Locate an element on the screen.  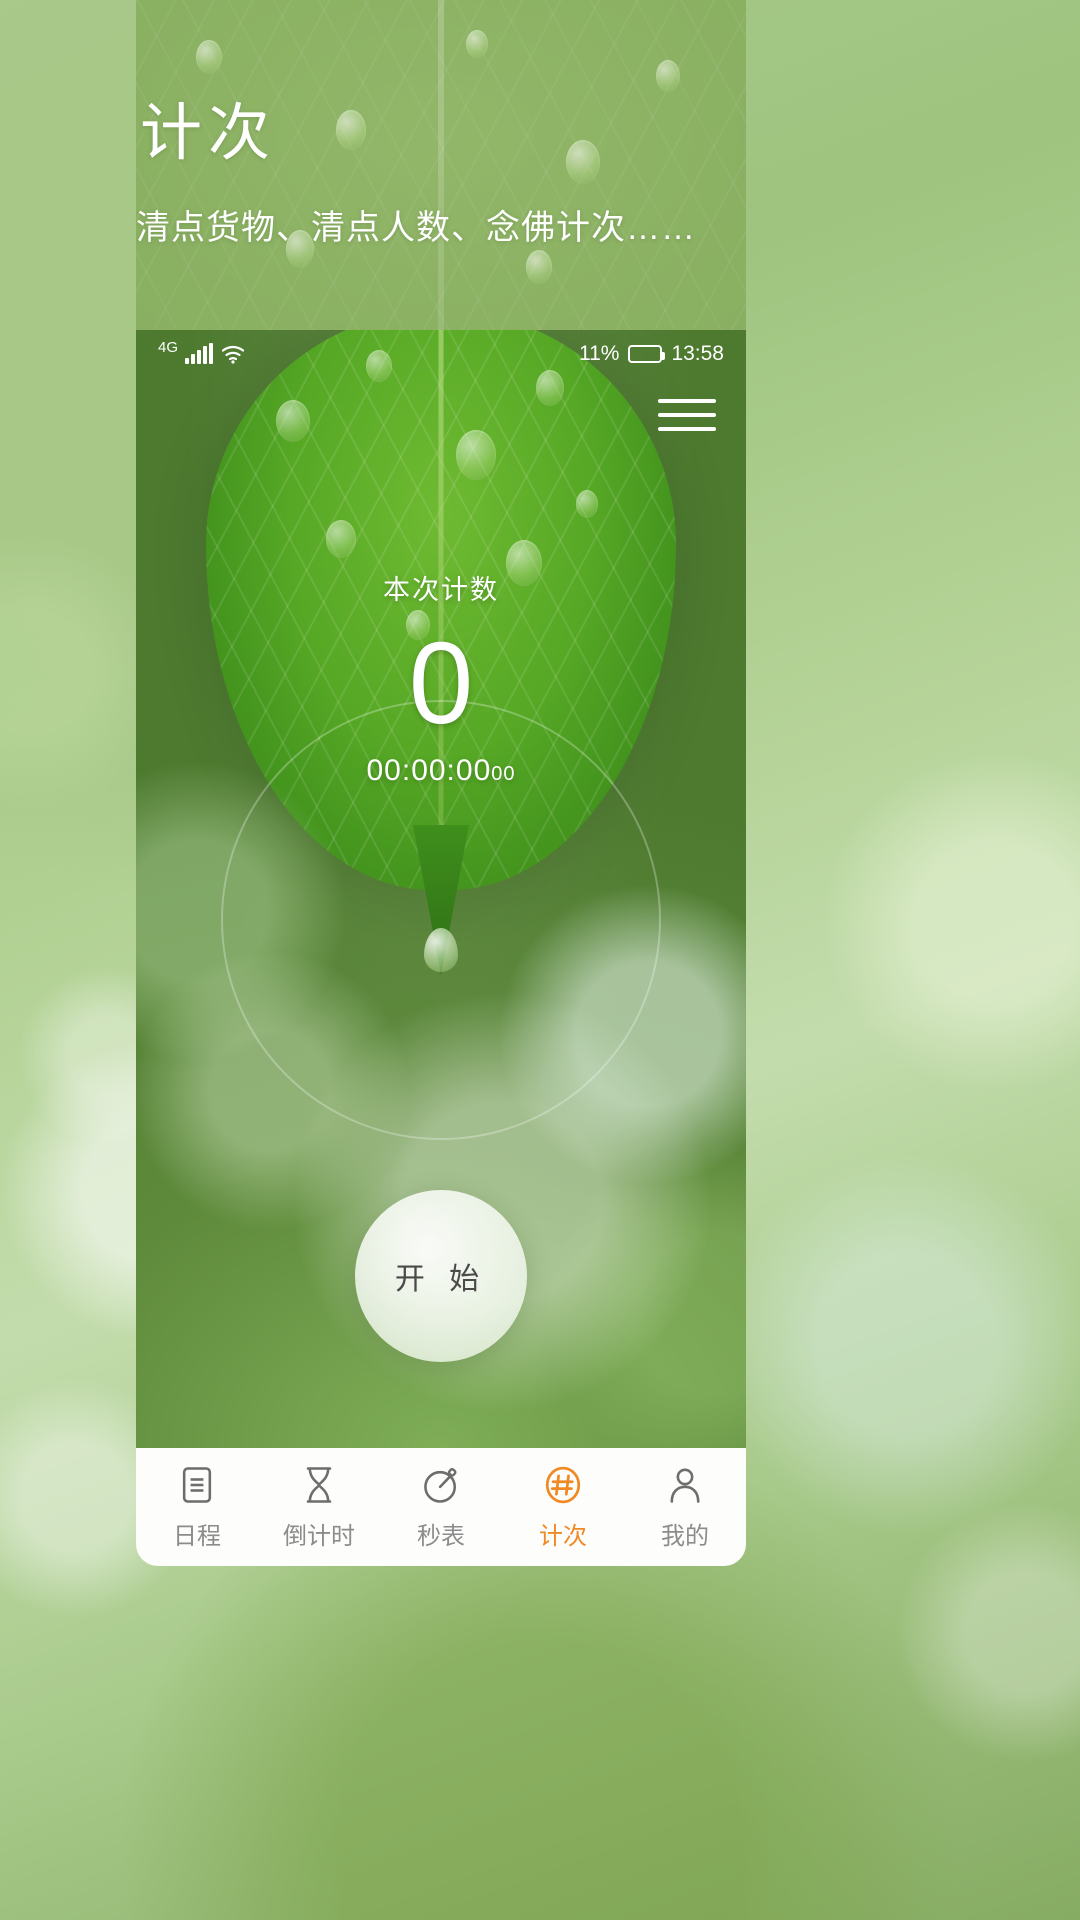
page-title: 计次 is located at coordinates (208, 133).